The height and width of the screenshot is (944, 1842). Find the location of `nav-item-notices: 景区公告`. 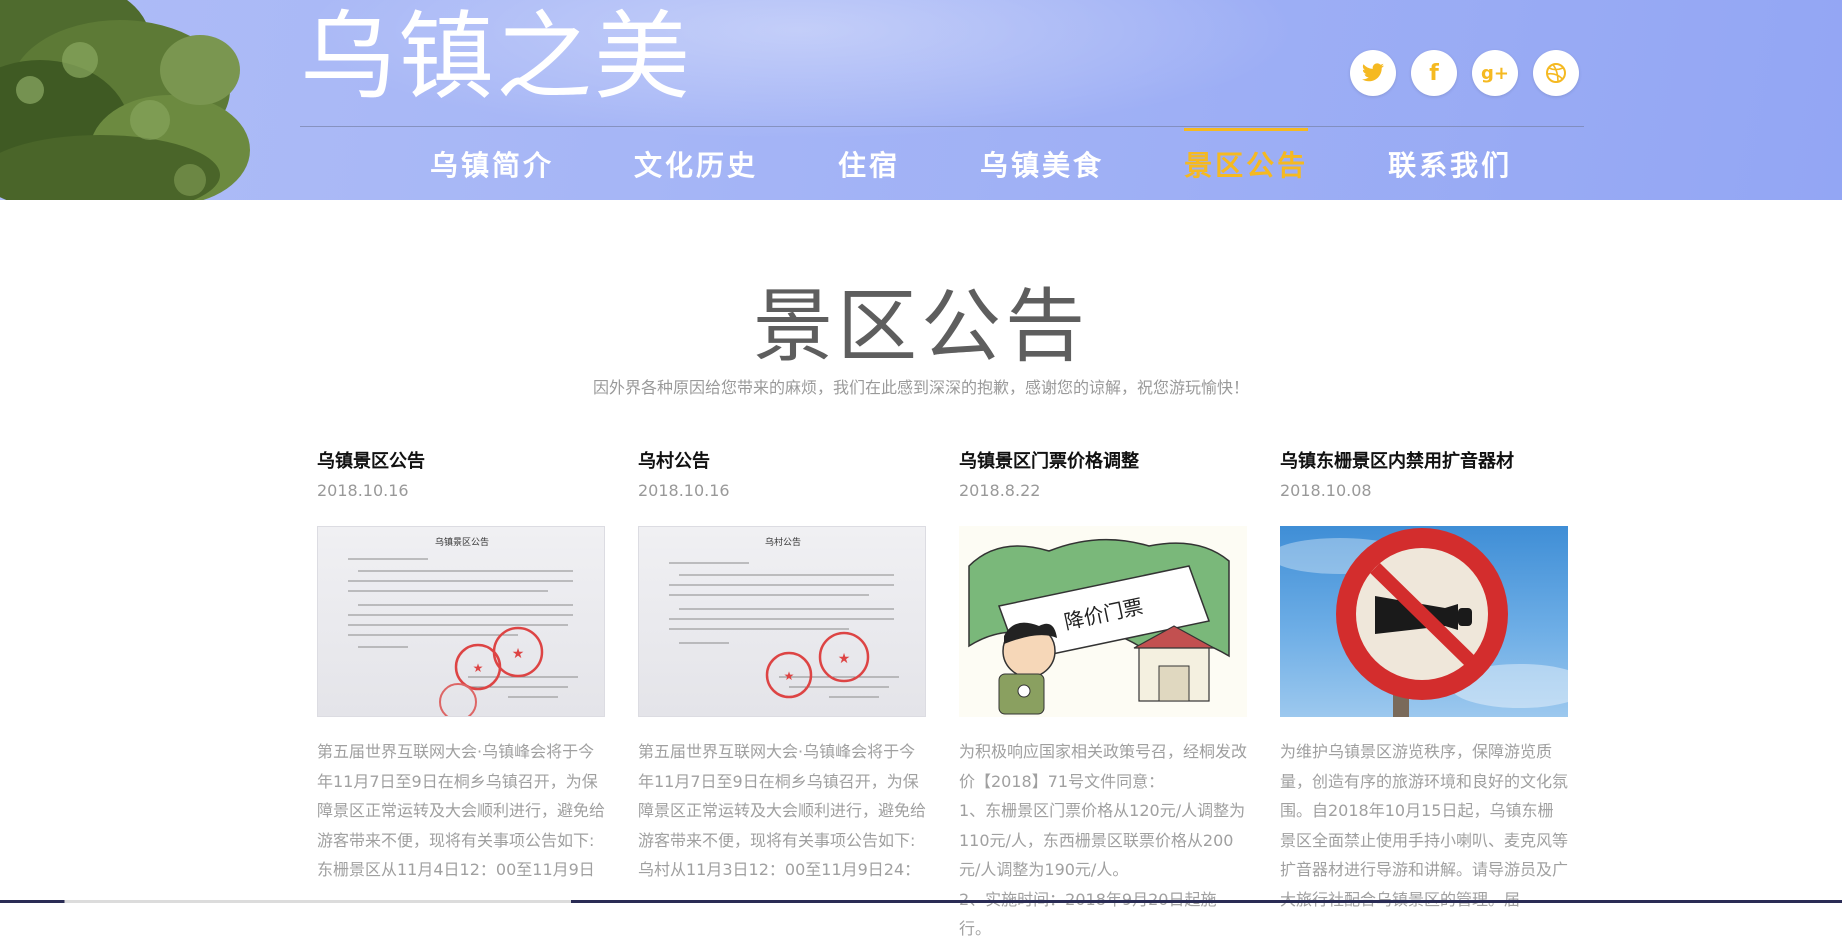

nav-item-notices: 景区公告 is located at coordinates (1246, 164).